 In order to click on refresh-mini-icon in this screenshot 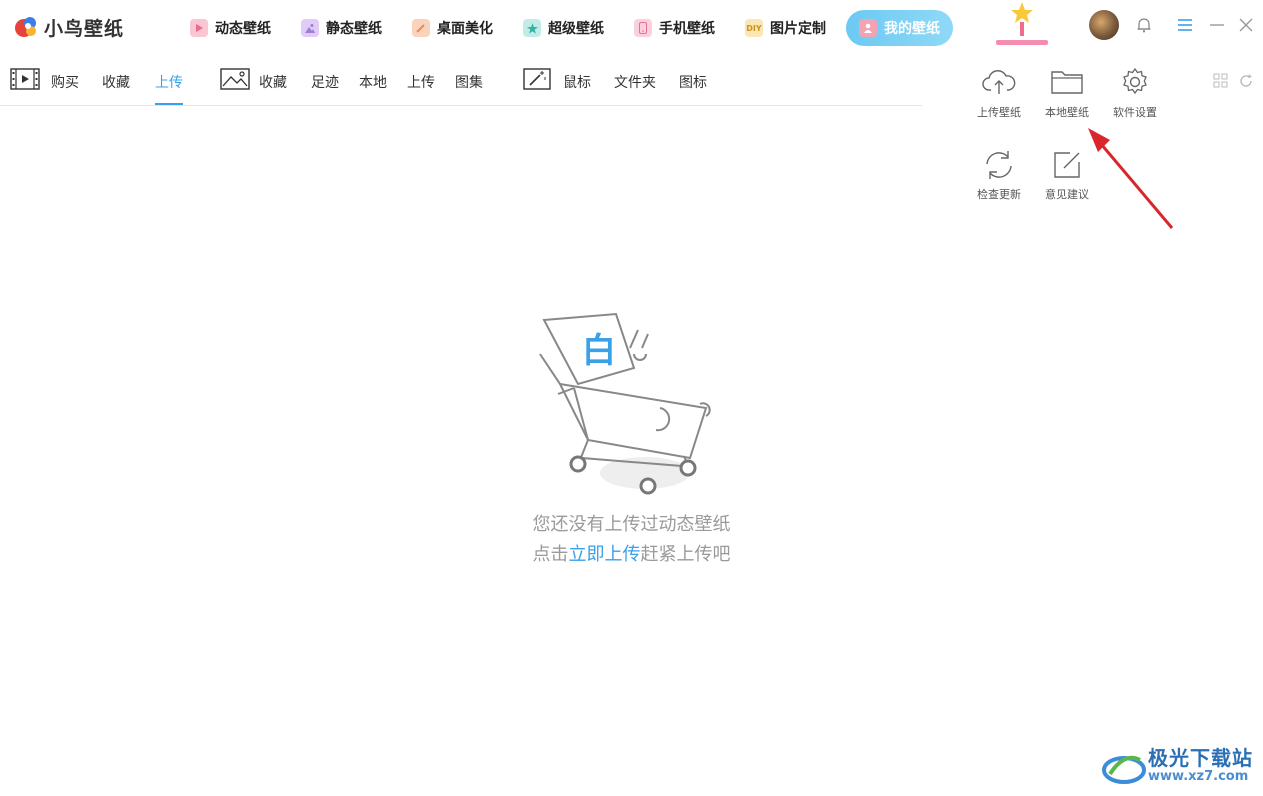, I will do `click(1246, 81)`.